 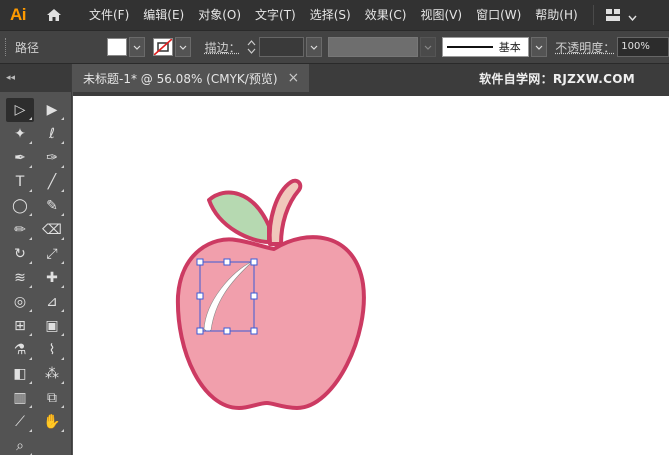 I want to click on stroke-weight-dropdown, so click(x=314, y=47).